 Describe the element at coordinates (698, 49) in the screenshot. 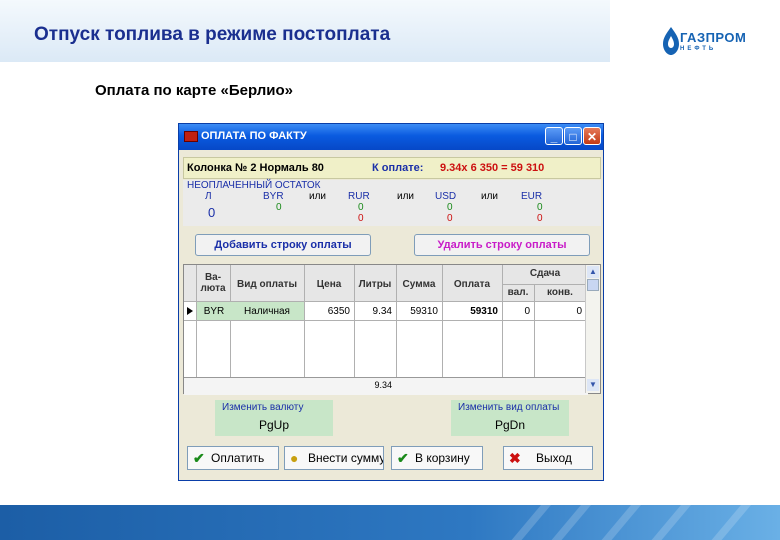

I see `logo-subtext: НЕФТЬ` at that location.